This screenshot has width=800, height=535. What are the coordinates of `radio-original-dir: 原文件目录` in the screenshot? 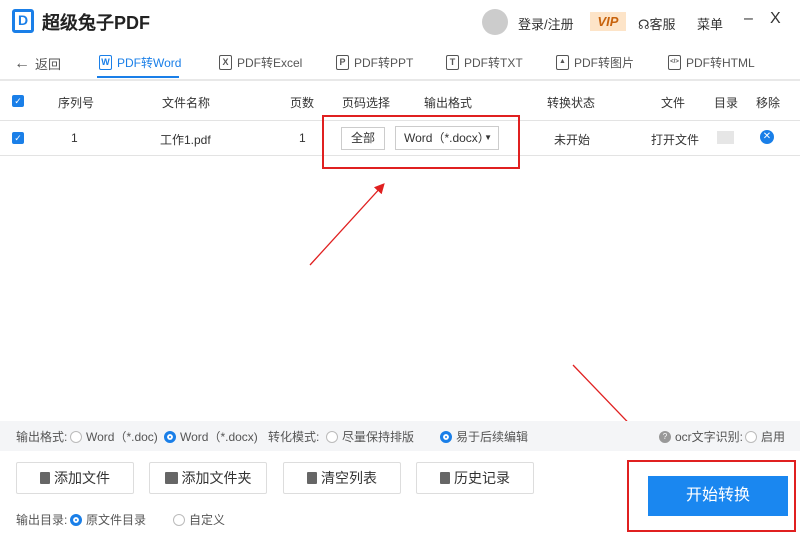 It's located at (108, 519).